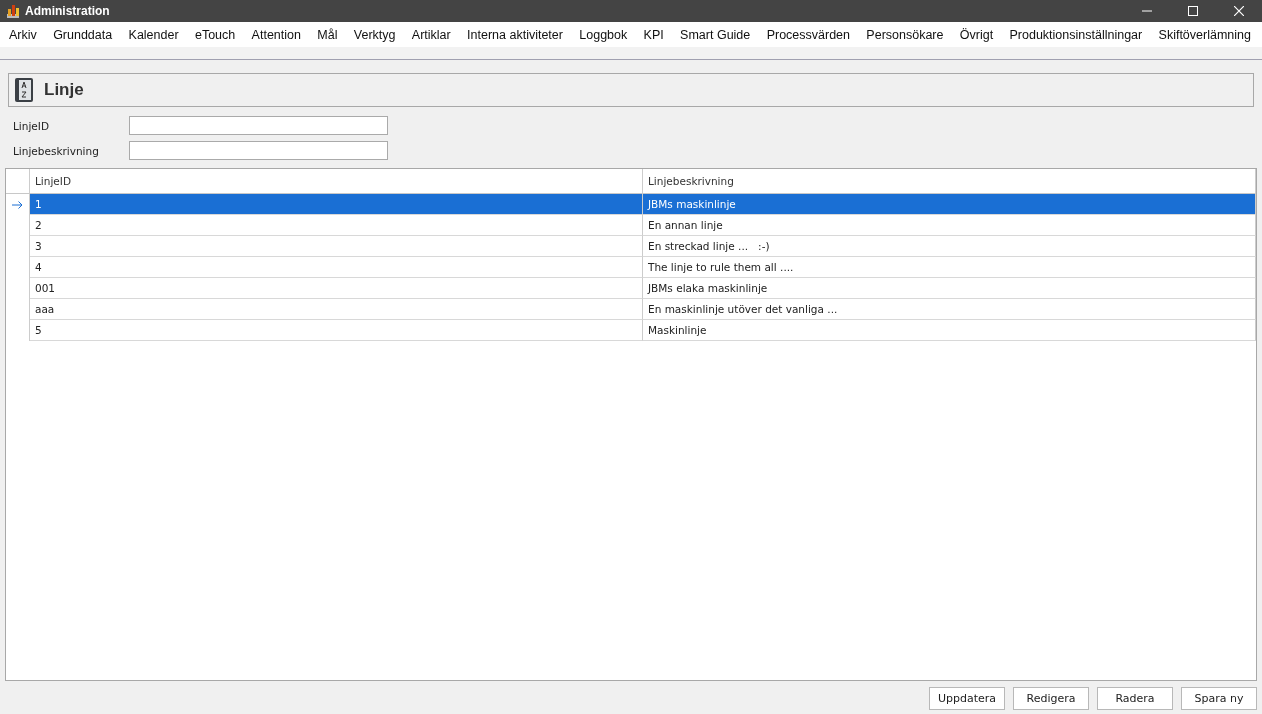 The width and height of the screenshot is (1262, 714). What do you see at coordinates (336, 330) in the screenshot?
I see `table-cell: 5` at bounding box center [336, 330].